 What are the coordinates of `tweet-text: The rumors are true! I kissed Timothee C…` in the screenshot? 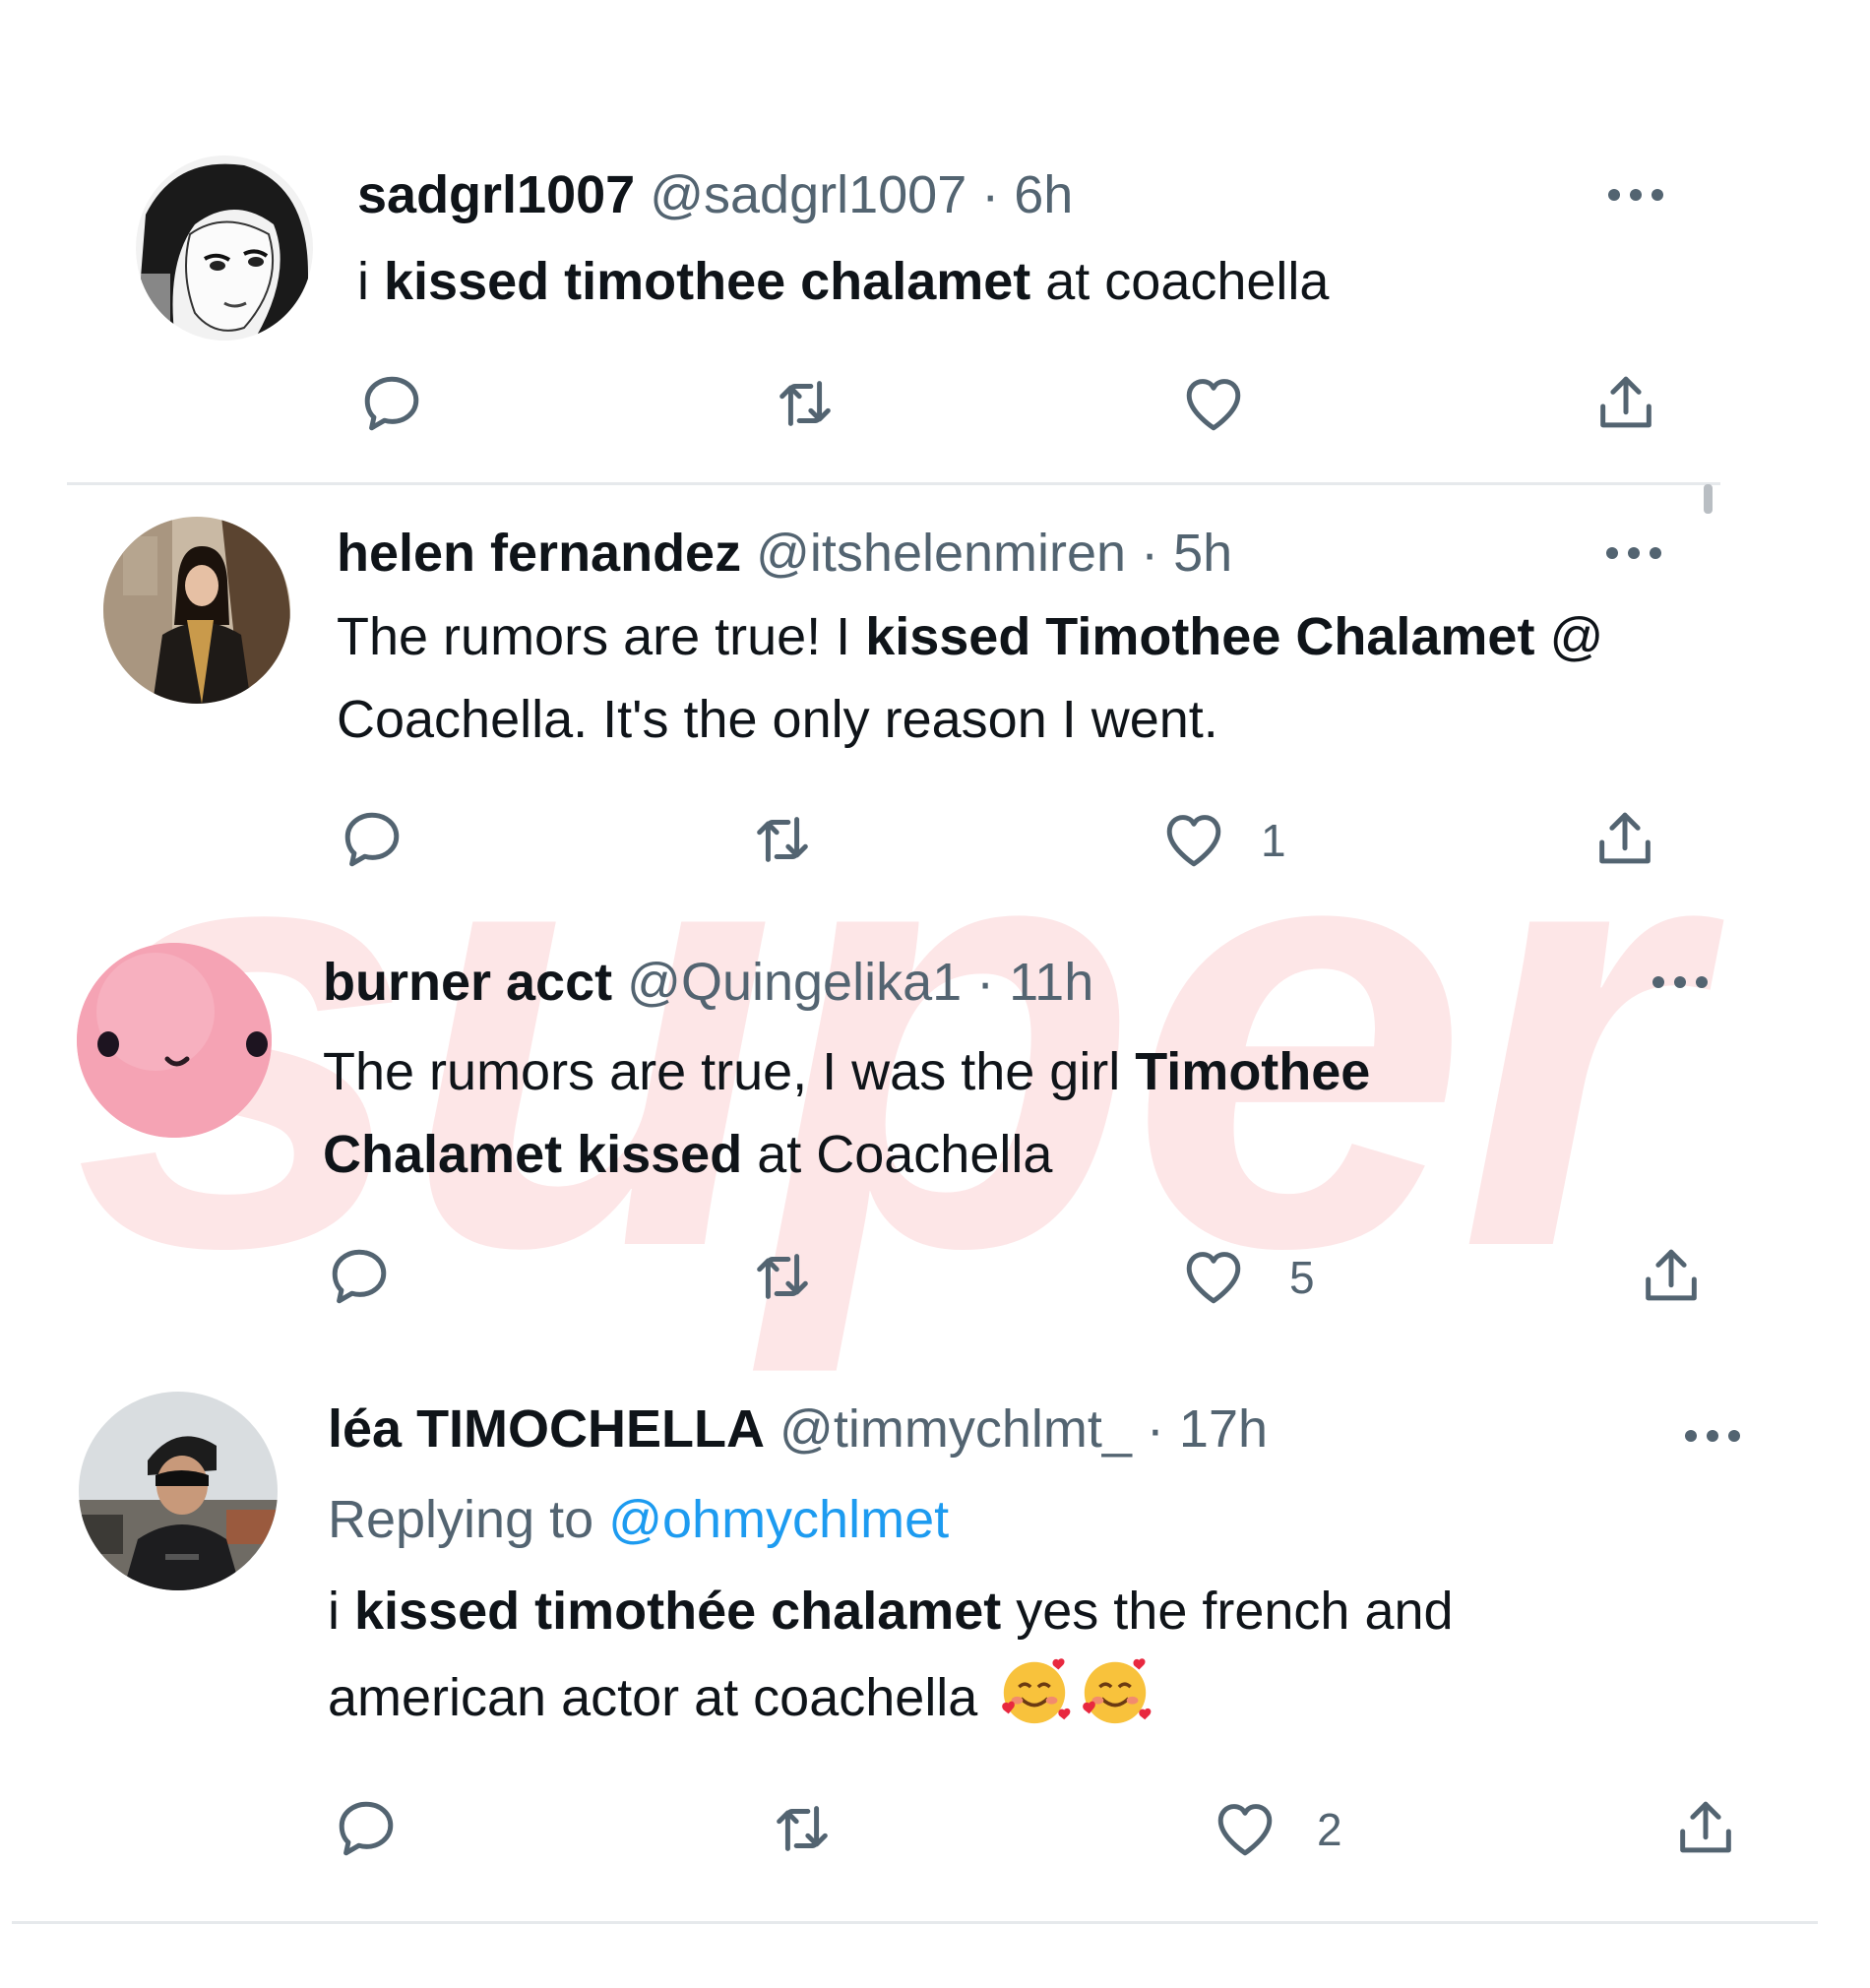 It's located at (991, 678).